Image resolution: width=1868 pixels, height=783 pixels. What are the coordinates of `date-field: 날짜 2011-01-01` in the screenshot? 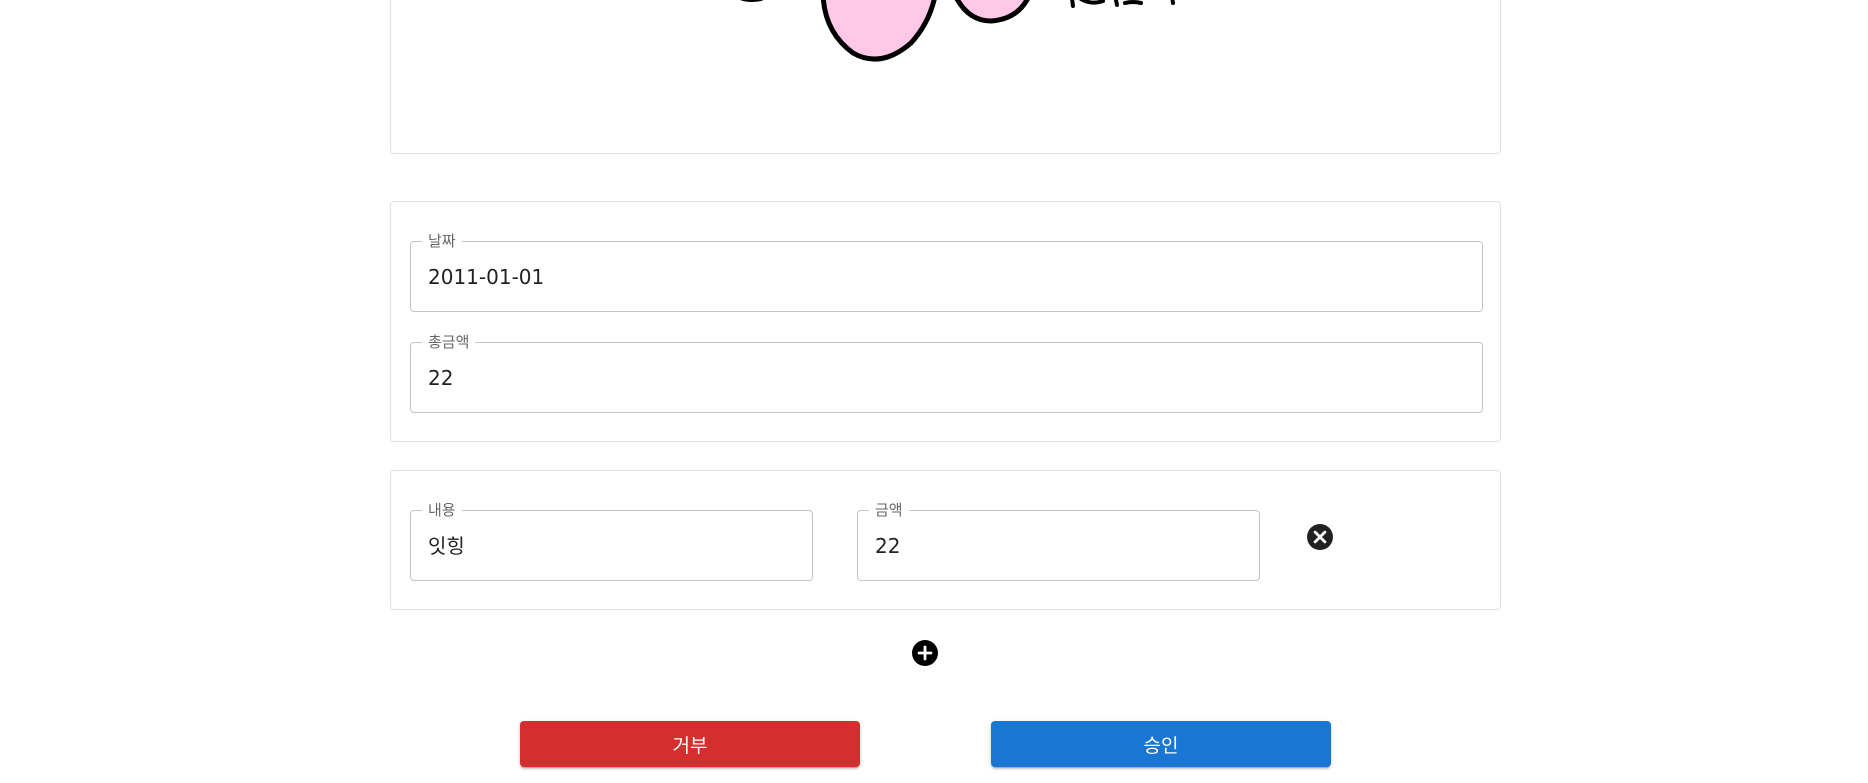 It's located at (946, 272).